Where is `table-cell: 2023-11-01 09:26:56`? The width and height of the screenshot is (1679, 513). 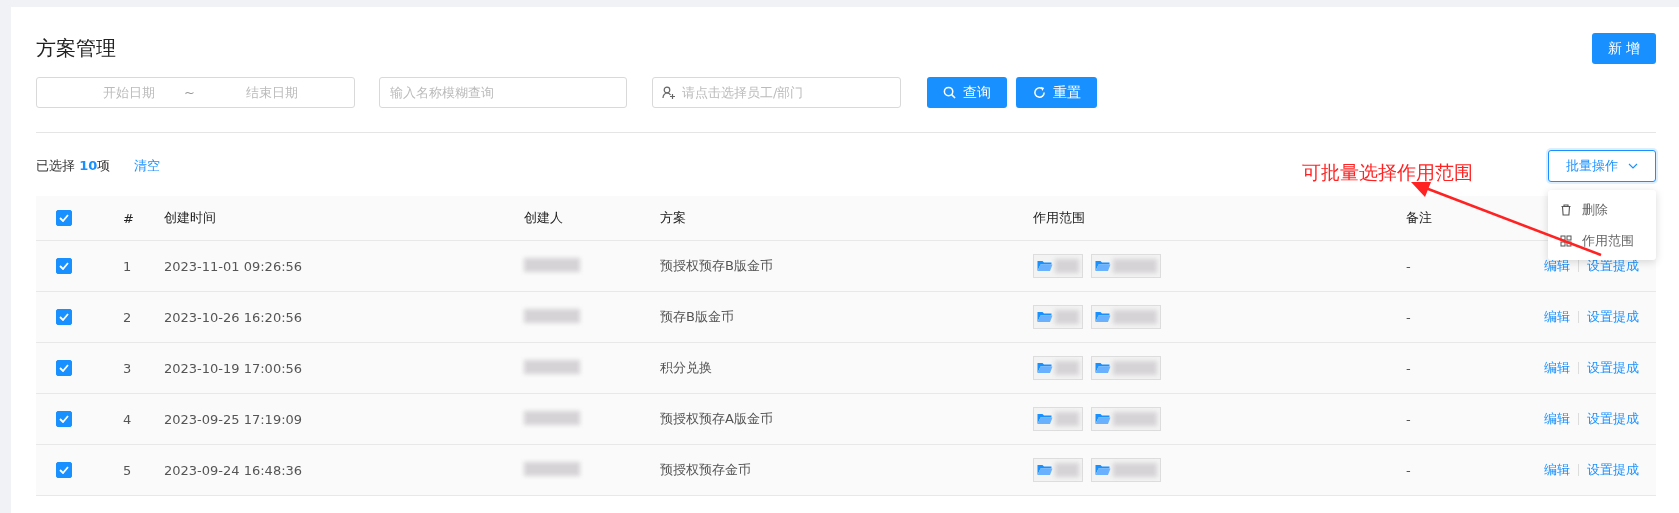
table-cell: 2023-11-01 09:26:56 is located at coordinates (233, 266).